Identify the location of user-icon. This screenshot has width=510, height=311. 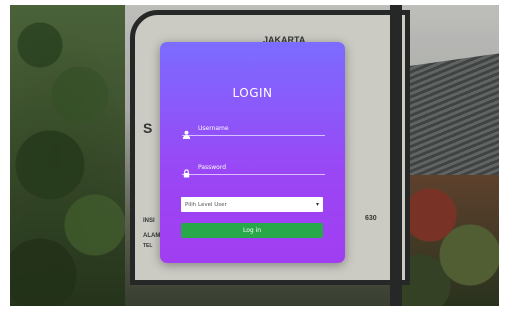
(186, 131).